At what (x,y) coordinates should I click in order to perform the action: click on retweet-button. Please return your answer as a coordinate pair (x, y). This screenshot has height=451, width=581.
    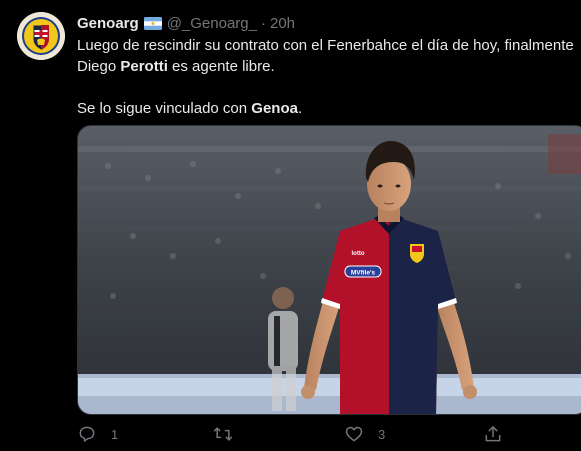
    Looking at the image, I should click on (230, 434).